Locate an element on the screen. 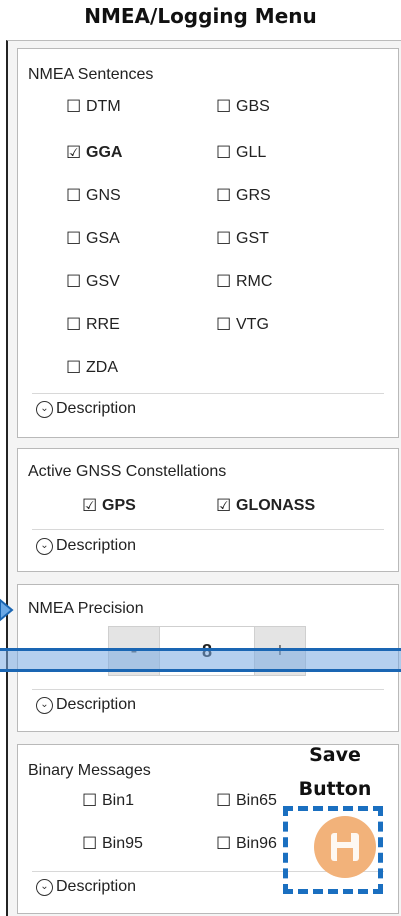  checkbox-label: GGA is located at coordinates (104, 152).